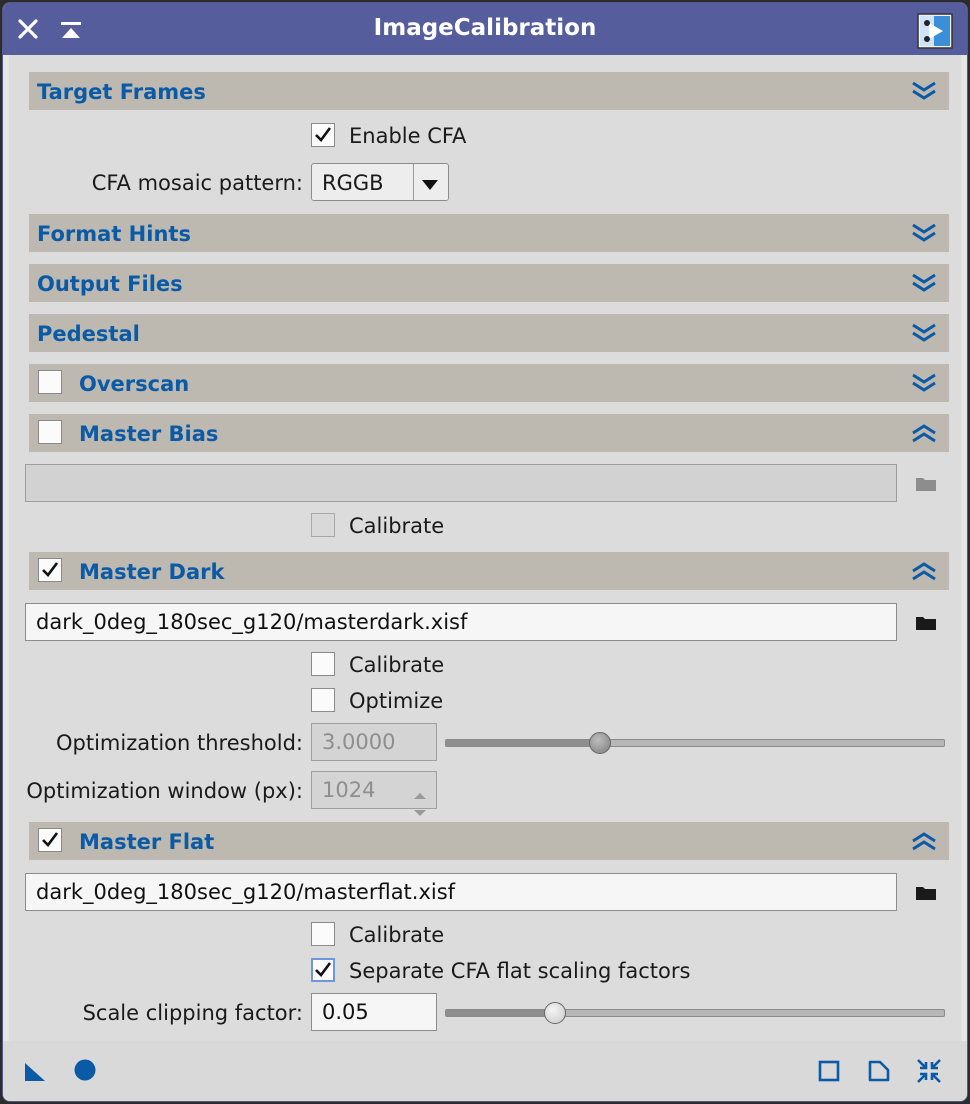  Describe the element at coordinates (50, 432) in the screenshot. I see `master-bias-checkbox` at that location.